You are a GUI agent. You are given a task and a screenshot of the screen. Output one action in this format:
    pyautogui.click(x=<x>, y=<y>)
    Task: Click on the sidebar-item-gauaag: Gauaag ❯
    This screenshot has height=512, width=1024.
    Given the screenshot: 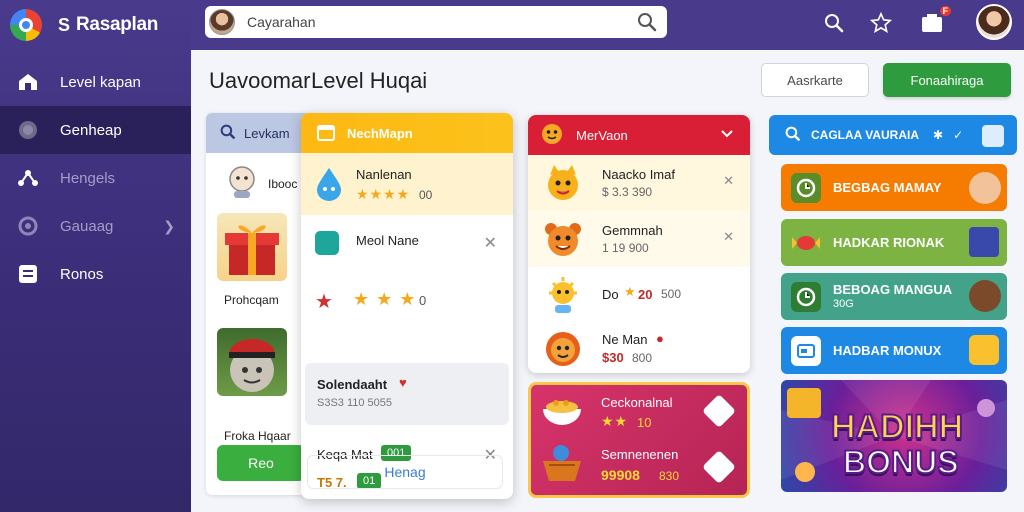 What is the action you would take?
    pyautogui.click(x=95, y=226)
    